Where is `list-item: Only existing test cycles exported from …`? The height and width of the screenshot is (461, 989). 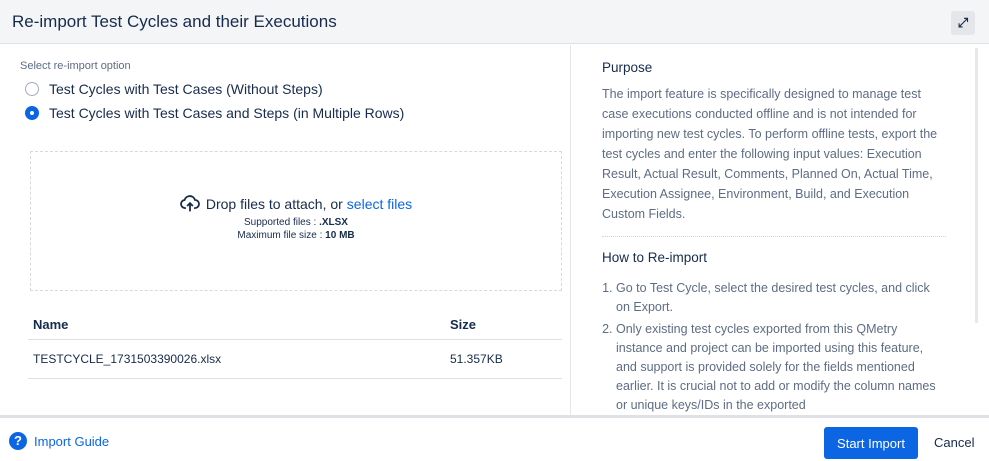
list-item: Only existing test cycles exported from … is located at coordinates (781, 367).